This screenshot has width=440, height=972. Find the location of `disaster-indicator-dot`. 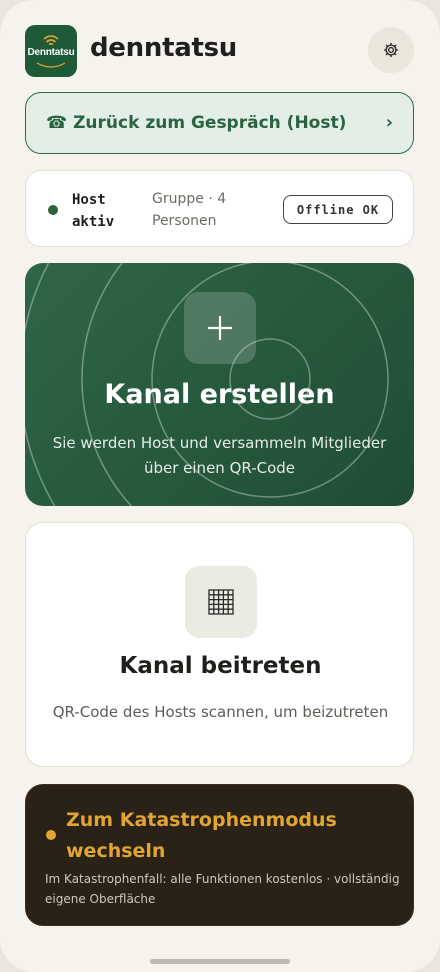

disaster-indicator-dot is located at coordinates (51, 835).